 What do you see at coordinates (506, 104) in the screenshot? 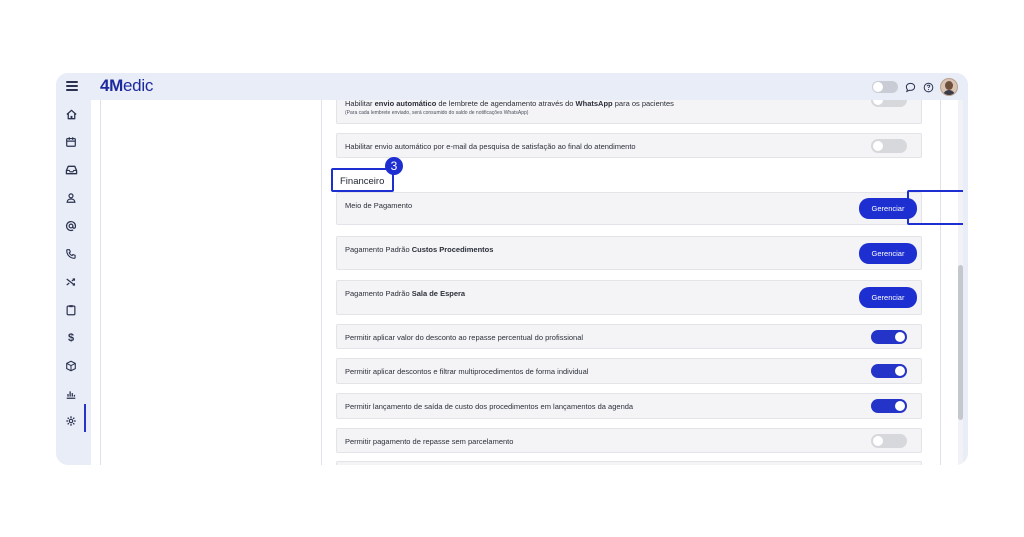
I see `label-part: de lembrete de agendamento através do` at bounding box center [506, 104].